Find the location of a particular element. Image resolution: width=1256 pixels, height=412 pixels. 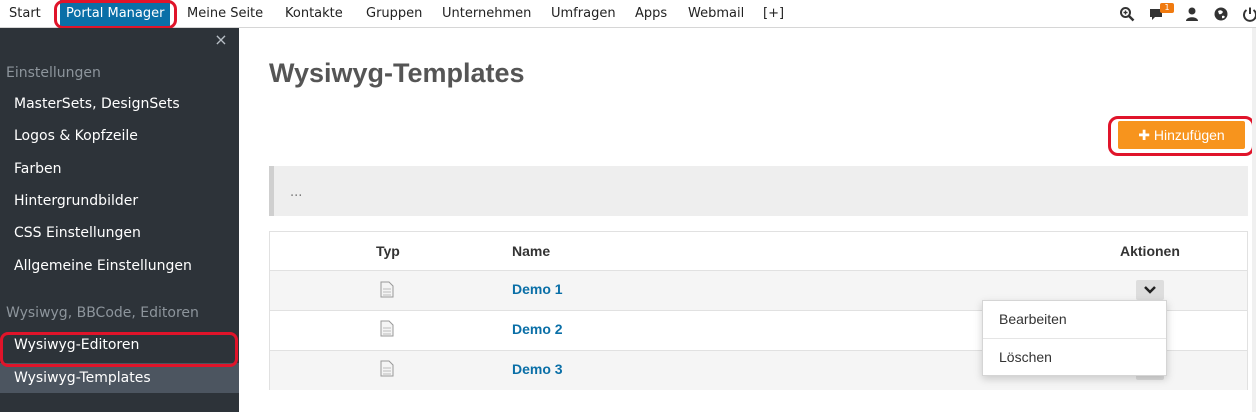

close-icon: × is located at coordinates (221, 40).